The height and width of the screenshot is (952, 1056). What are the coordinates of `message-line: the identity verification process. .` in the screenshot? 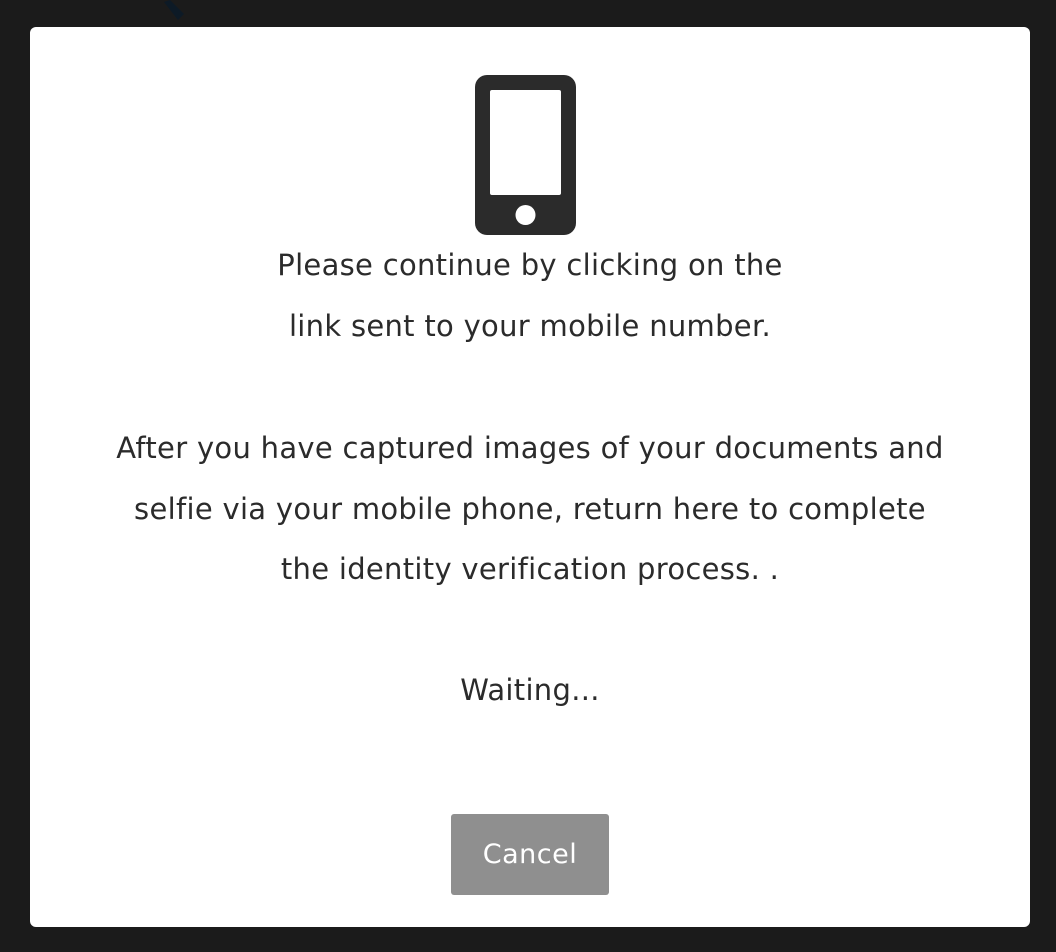 It's located at (530, 569).